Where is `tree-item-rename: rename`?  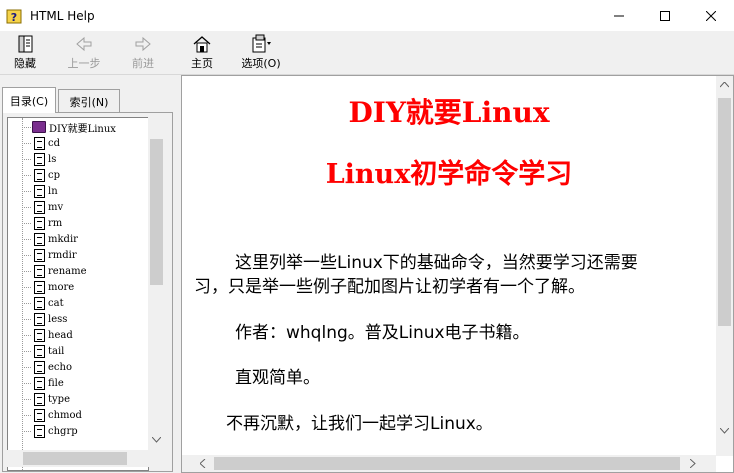
tree-item-rename: rename is located at coordinates (54, 271).